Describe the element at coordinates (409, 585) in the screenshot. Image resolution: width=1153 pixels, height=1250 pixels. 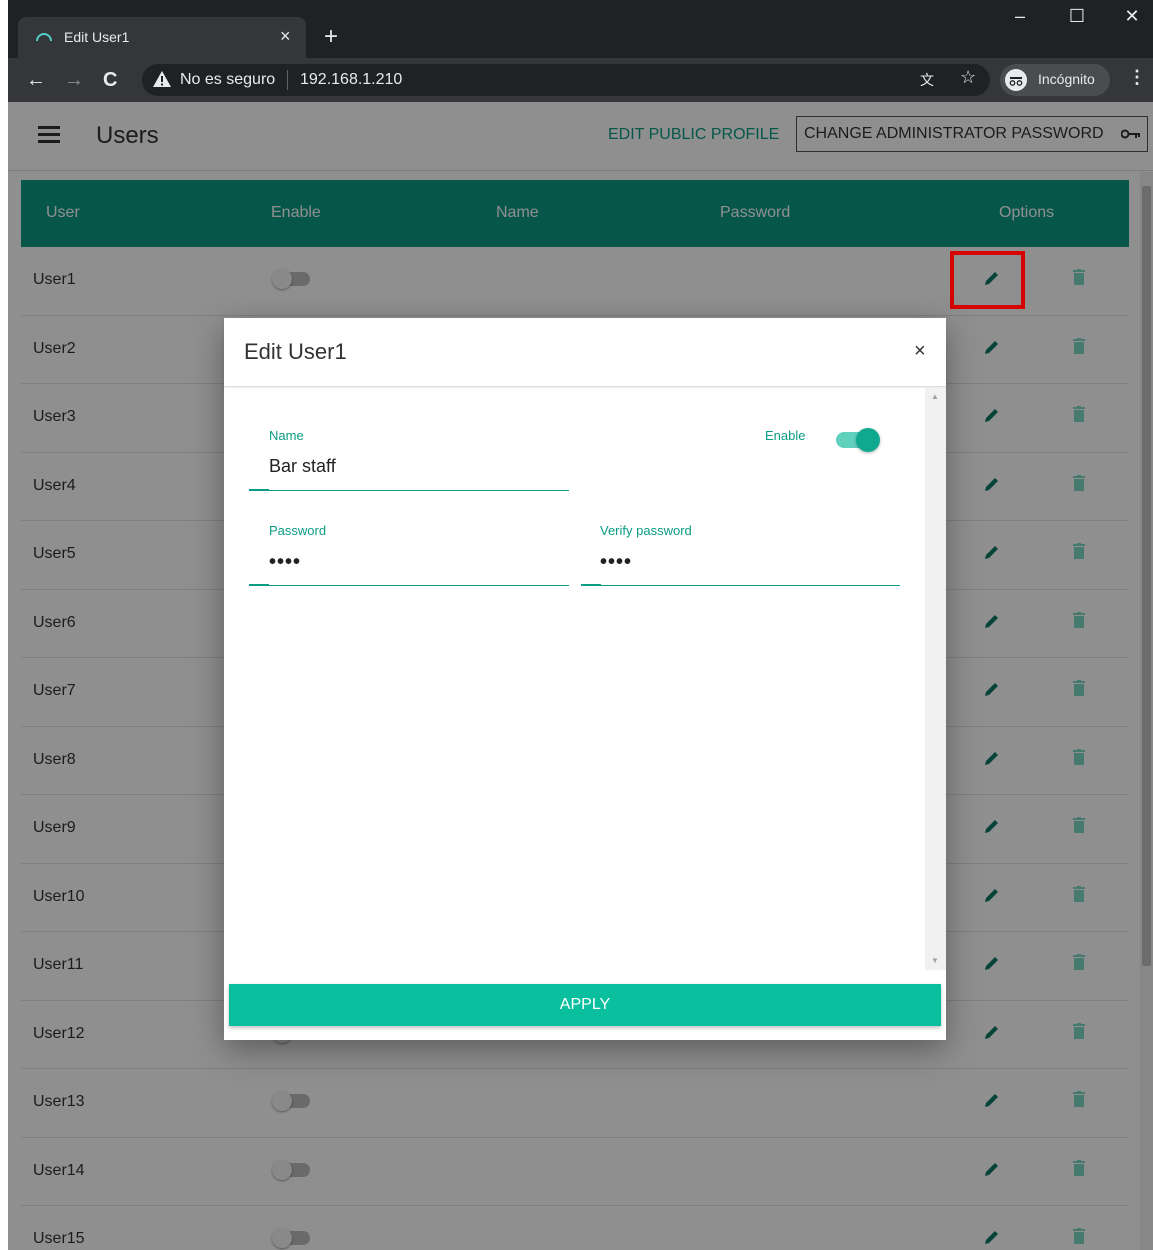
I see `password-underline` at that location.